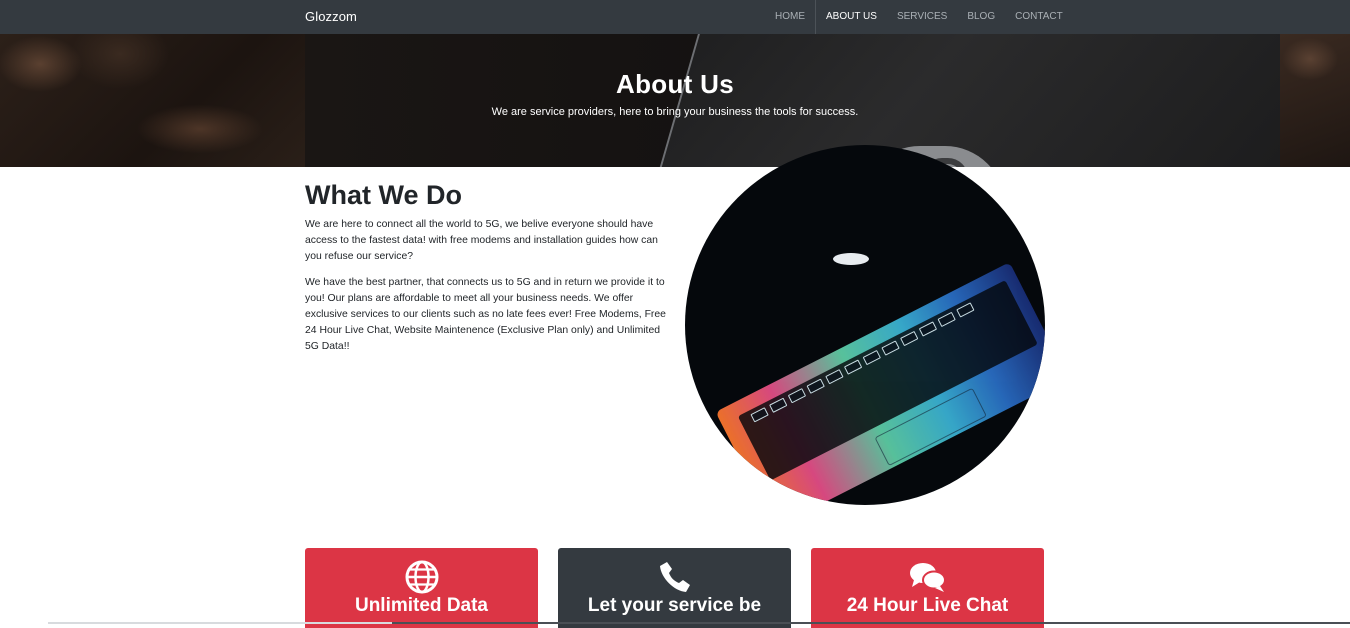  I want to click on card-title: Unlimited Data, so click(421, 605).